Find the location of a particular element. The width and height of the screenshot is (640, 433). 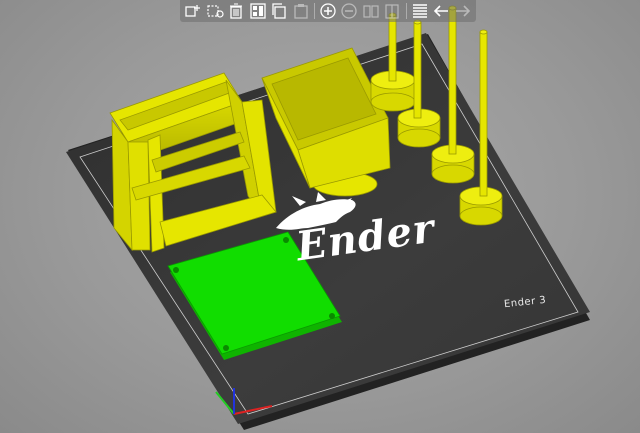

top-toolbar is located at coordinates (328, 11).